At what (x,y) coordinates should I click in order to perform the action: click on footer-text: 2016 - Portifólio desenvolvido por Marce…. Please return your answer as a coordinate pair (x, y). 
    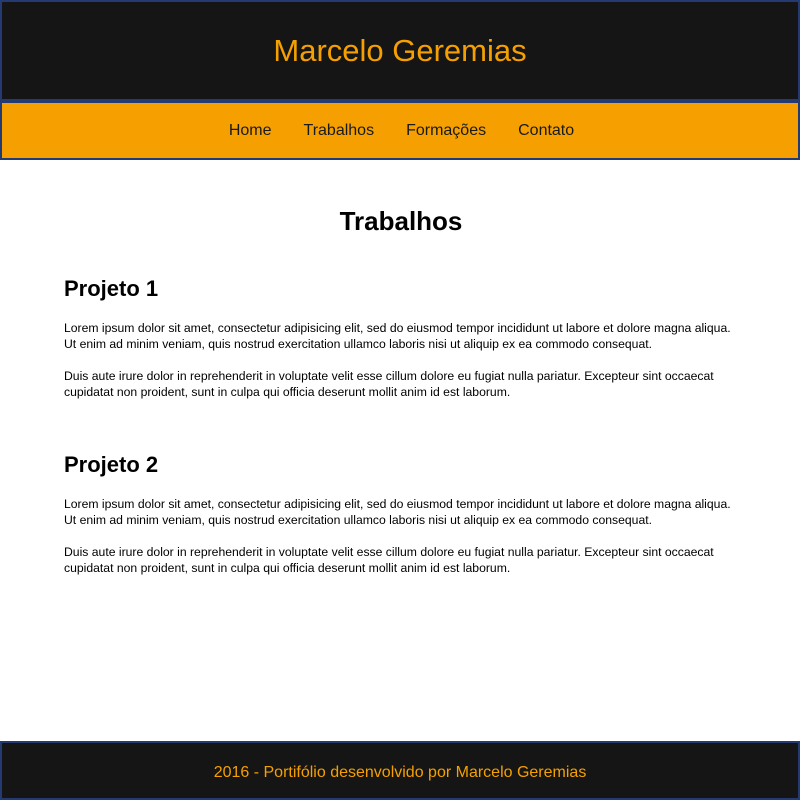
    Looking at the image, I should click on (400, 772).